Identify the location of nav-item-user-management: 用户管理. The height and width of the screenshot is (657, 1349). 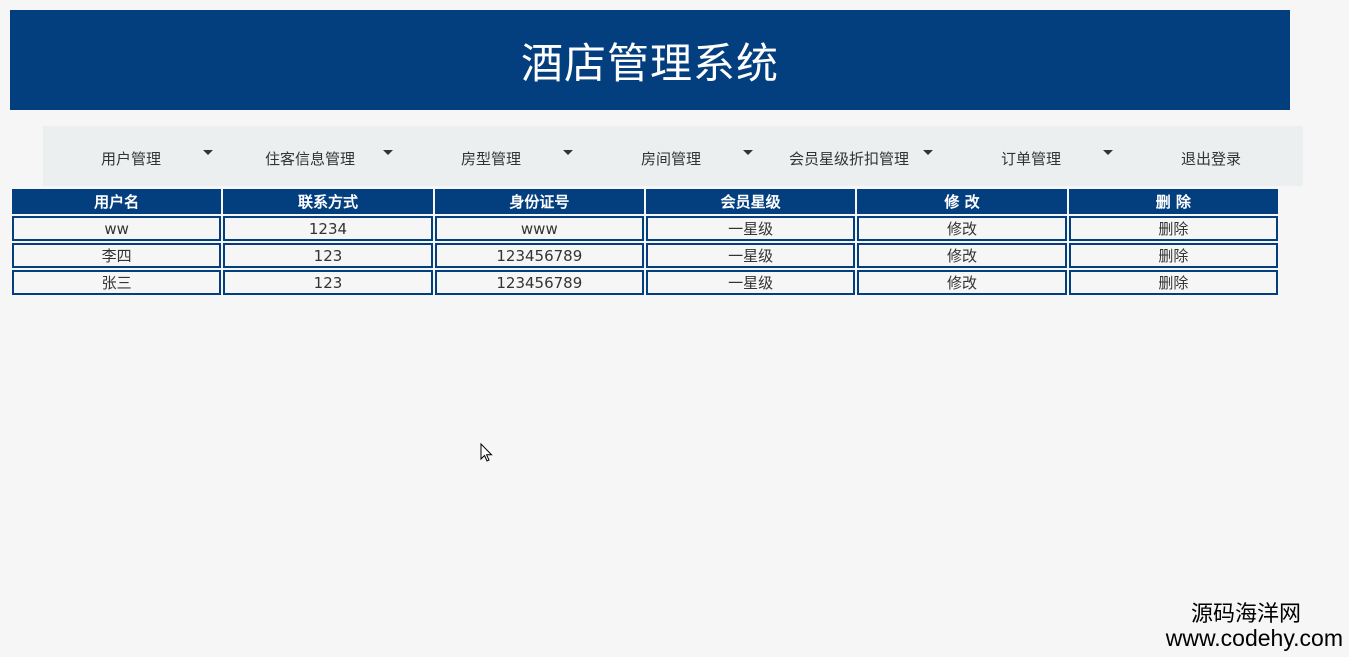
(133, 156).